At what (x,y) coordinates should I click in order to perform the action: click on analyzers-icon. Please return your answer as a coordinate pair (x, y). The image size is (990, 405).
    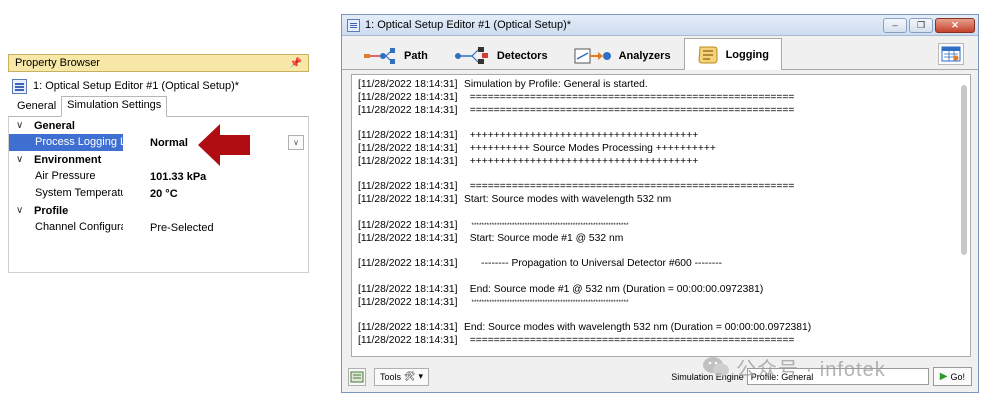
    Looking at the image, I should click on (592, 55).